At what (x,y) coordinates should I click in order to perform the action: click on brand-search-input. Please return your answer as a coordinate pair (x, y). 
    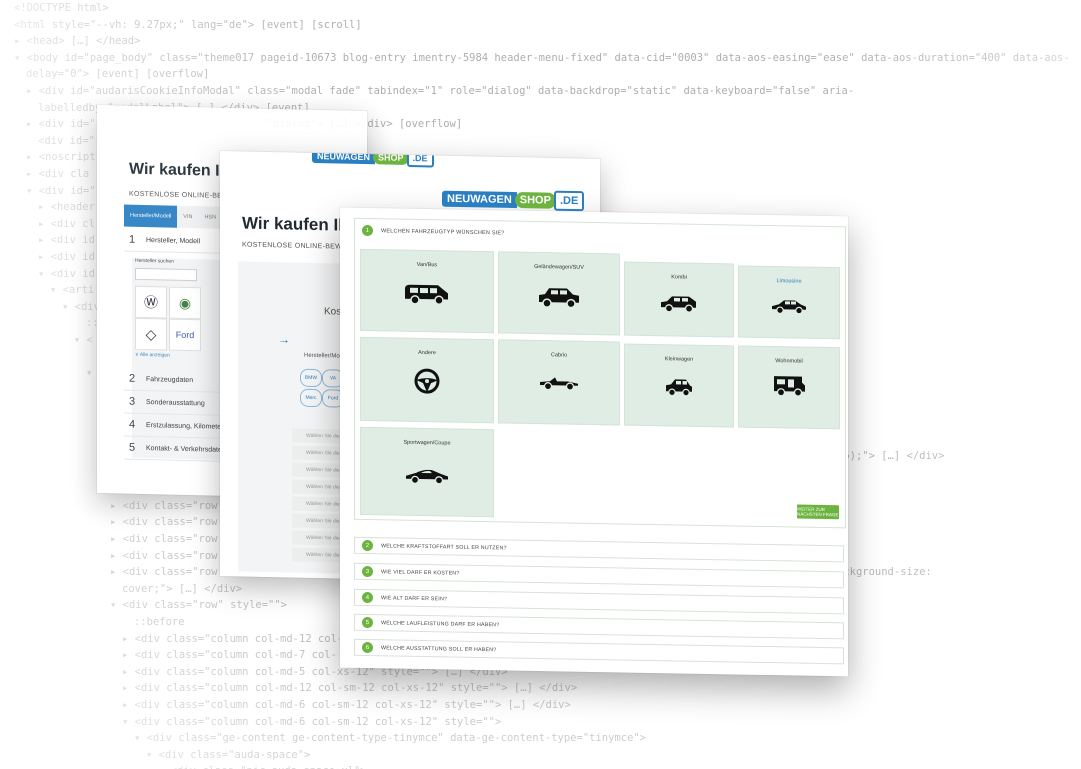
    Looking at the image, I should click on (166, 274).